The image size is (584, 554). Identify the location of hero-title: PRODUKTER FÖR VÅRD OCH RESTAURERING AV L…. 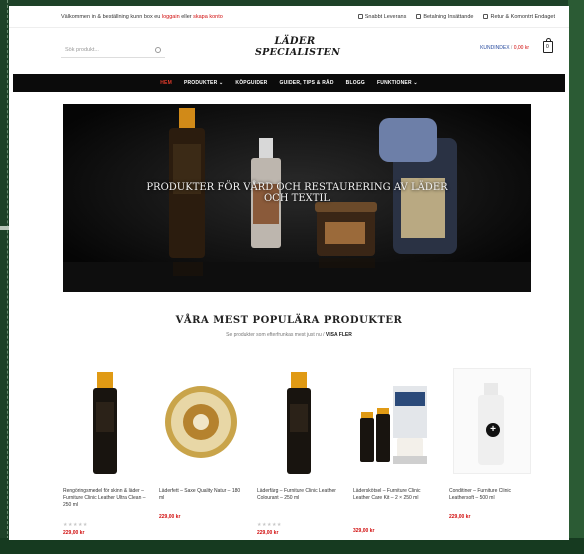
(297, 193).